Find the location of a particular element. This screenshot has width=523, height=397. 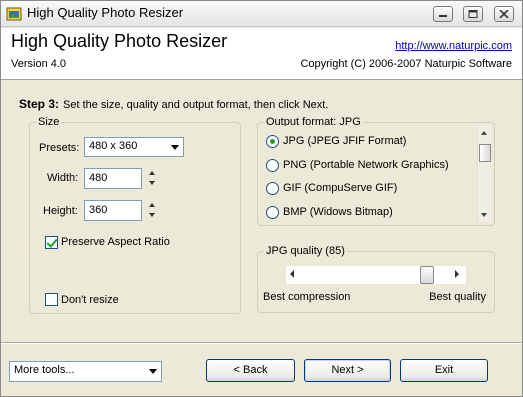

website-link: http://www.naturpic.com is located at coordinates (453, 46).